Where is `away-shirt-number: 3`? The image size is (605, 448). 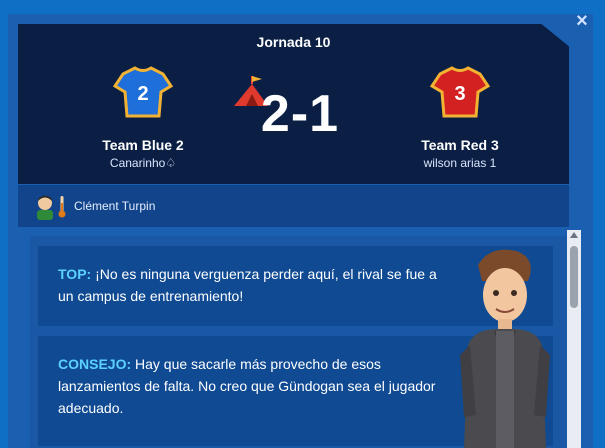 away-shirt-number: 3 is located at coordinates (459, 94).